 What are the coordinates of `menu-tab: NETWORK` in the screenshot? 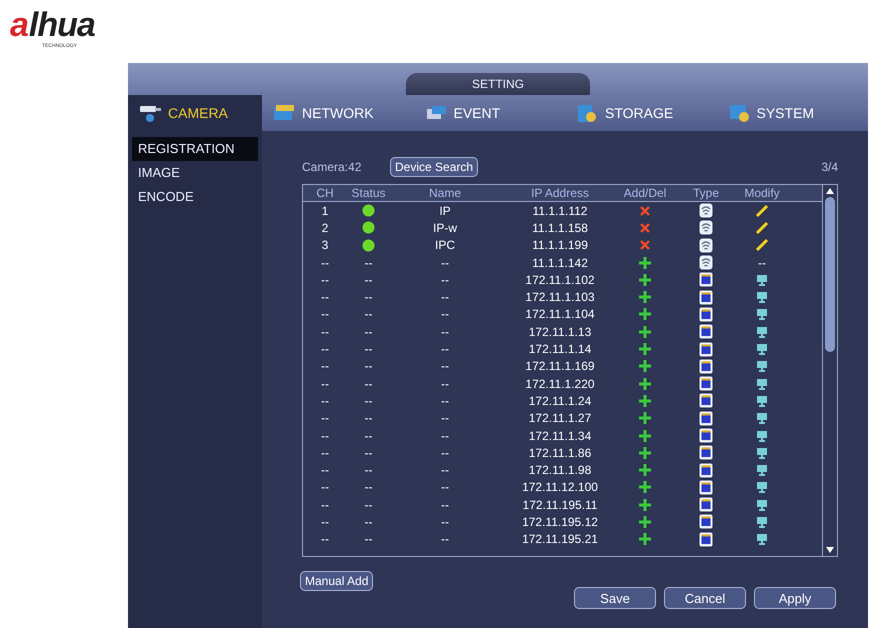 It's located at (338, 113).